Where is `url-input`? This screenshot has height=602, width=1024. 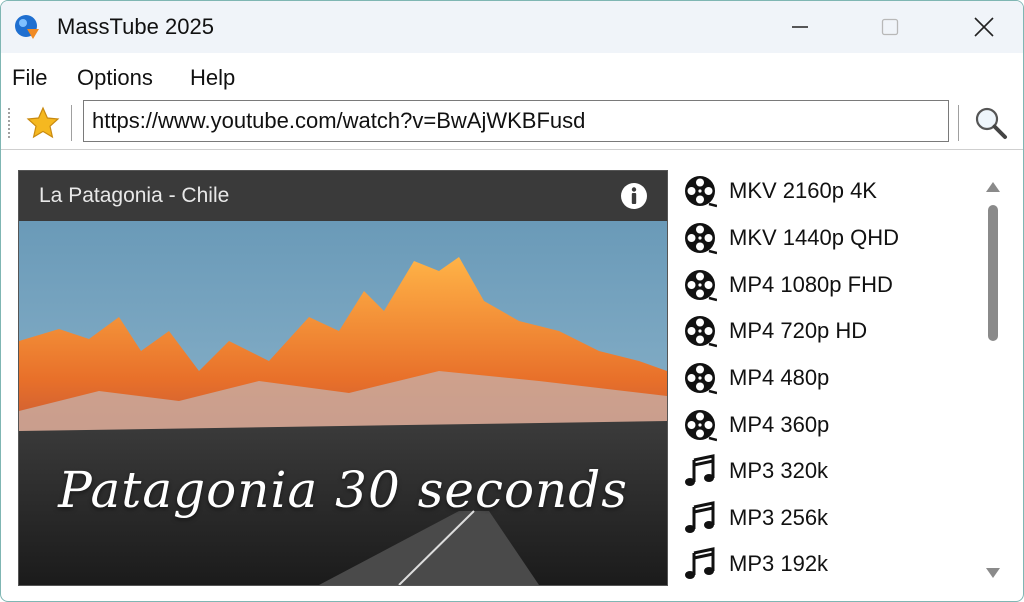 url-input is located at coordinates (516, 121).